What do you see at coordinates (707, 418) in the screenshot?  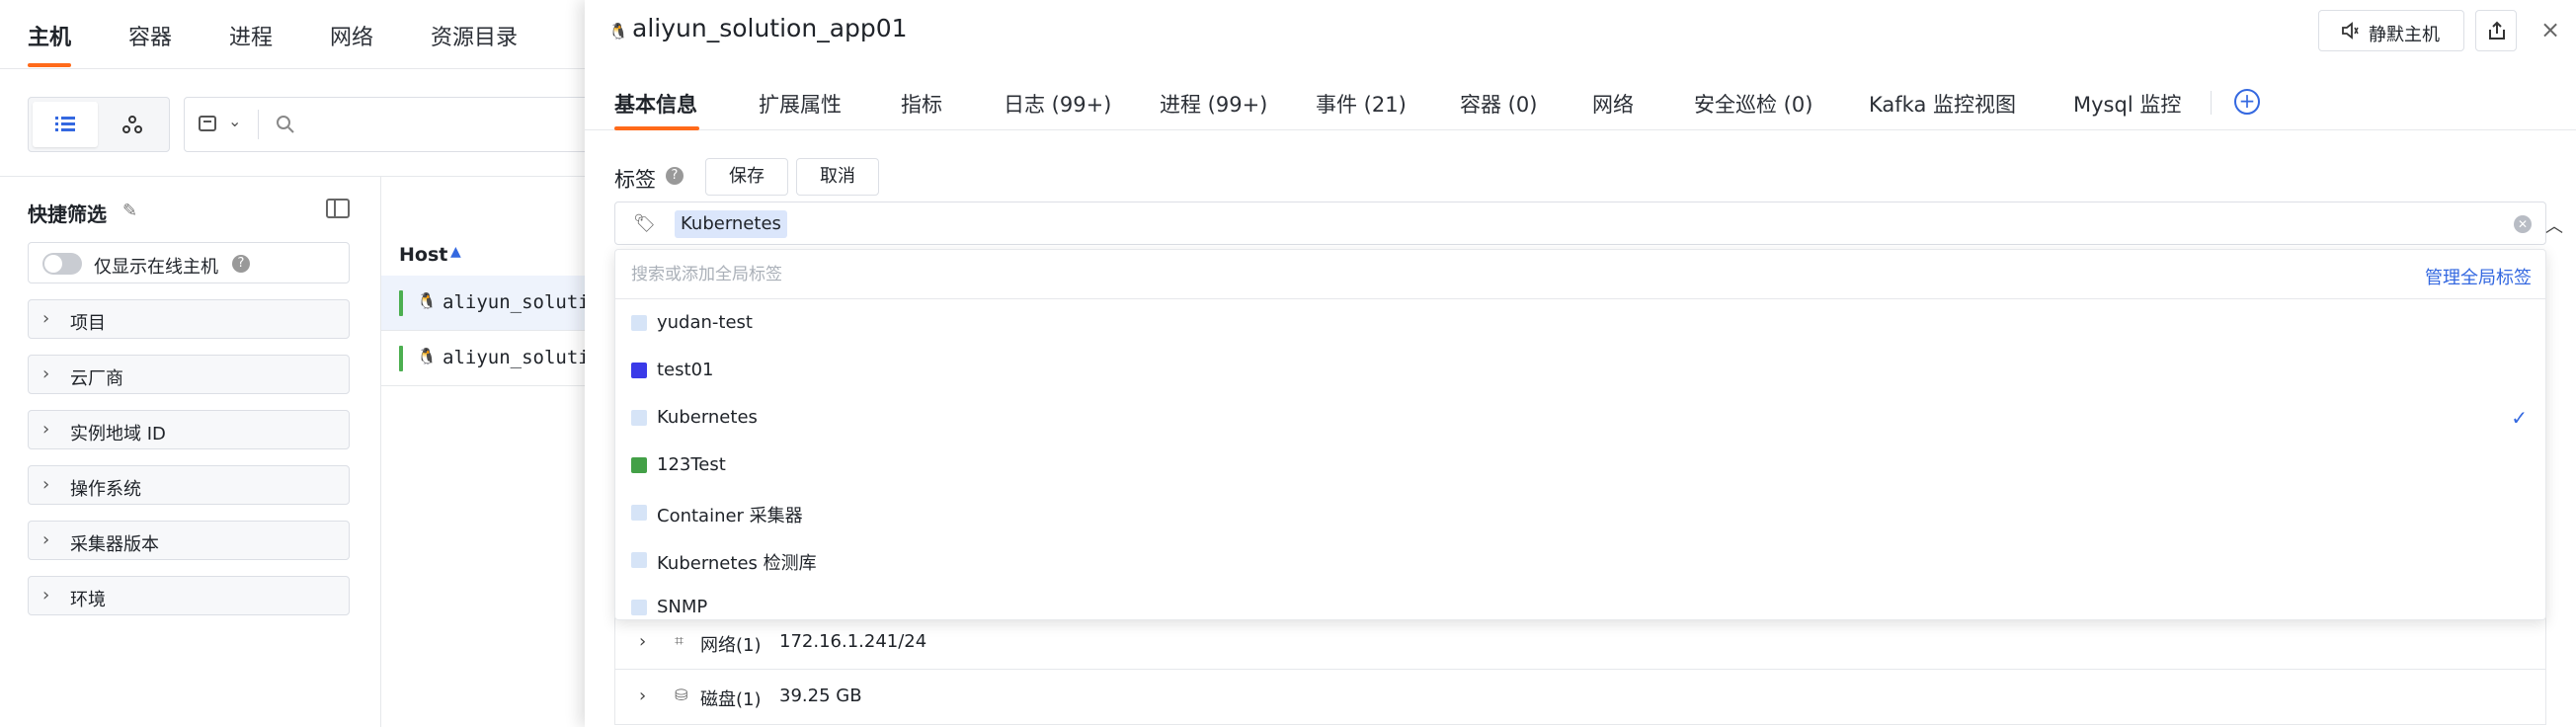 I see `tag-option-label: Kubernetes` at bounding box center [707, 418].